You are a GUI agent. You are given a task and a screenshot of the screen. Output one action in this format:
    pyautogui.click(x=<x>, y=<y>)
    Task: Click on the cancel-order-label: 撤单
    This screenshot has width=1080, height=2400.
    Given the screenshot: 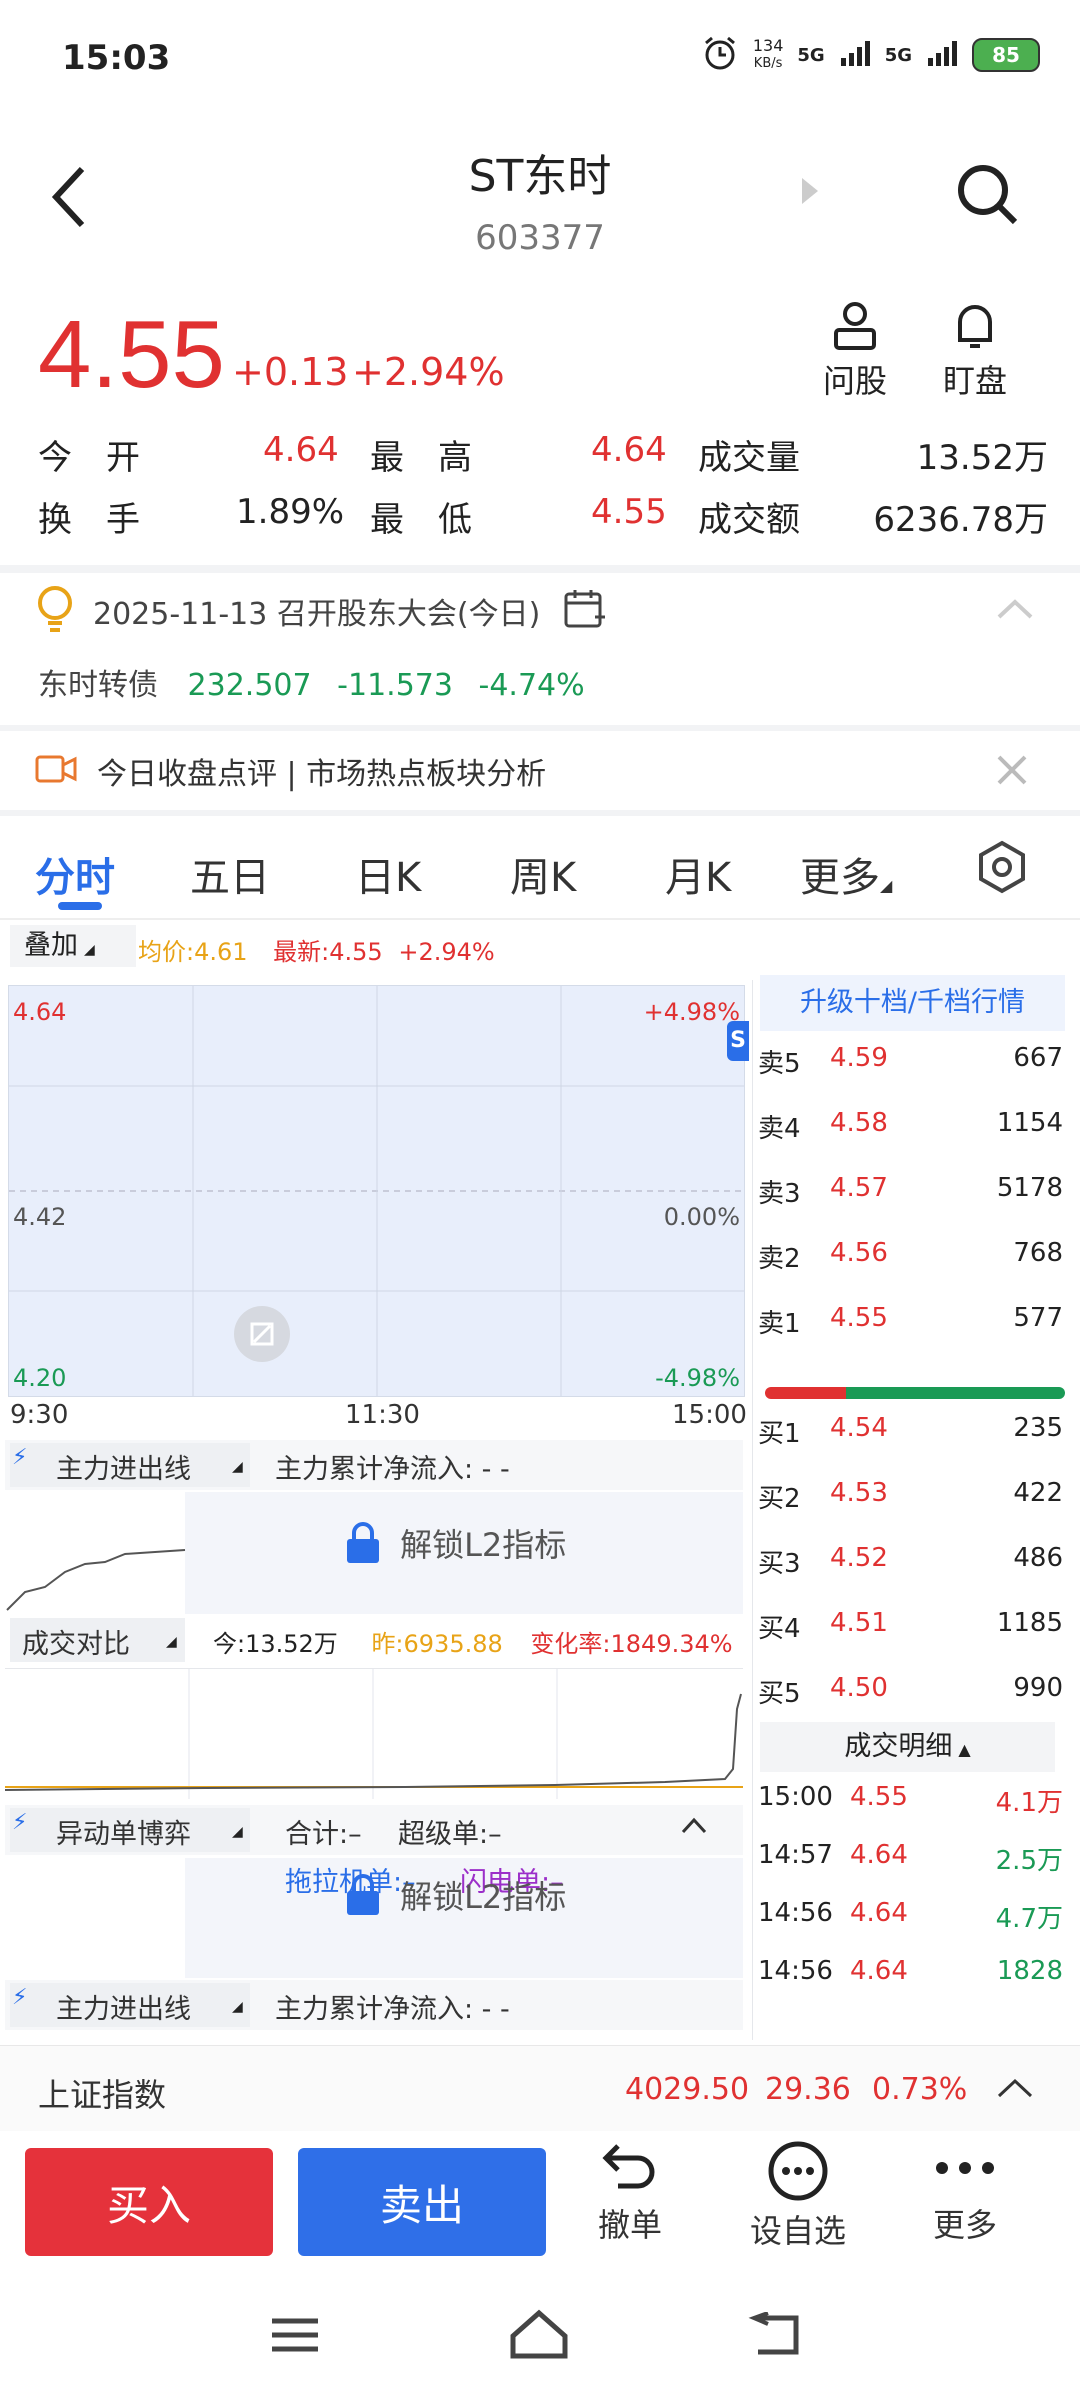 What is the action you would take?
    pyautogui.click(x=629, y=2225)
    